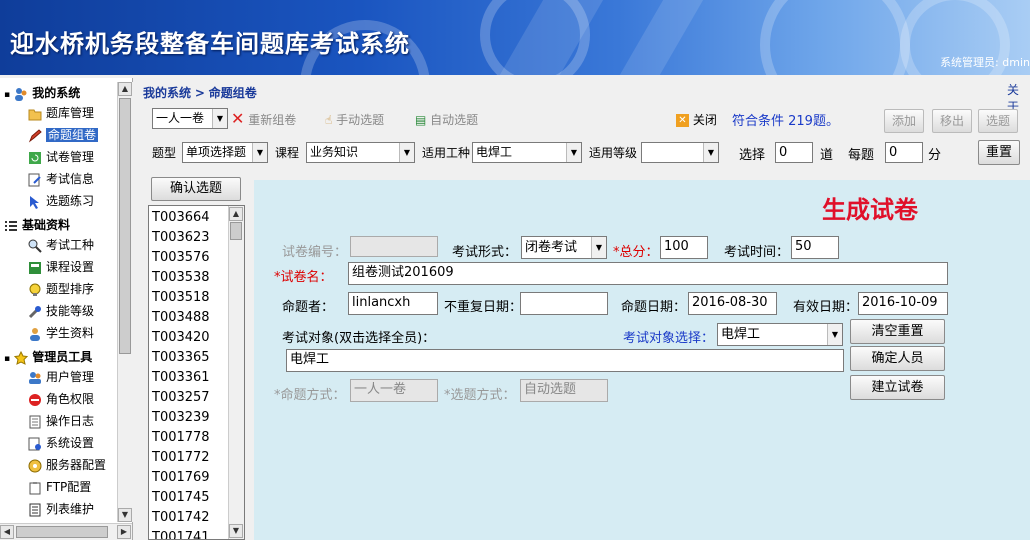  I want to click on breadcrumb-root: 我的系统, so click(167, 93).